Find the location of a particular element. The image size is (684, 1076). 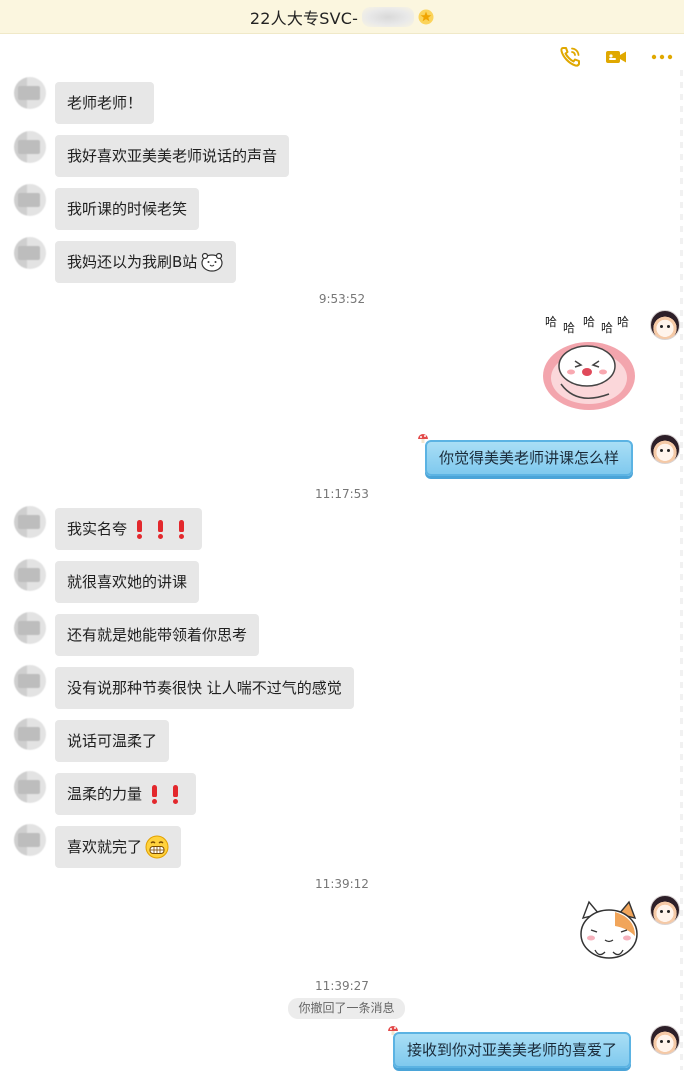

message-text: 我听课的时候老笑 is located at coordinates (127, 209).